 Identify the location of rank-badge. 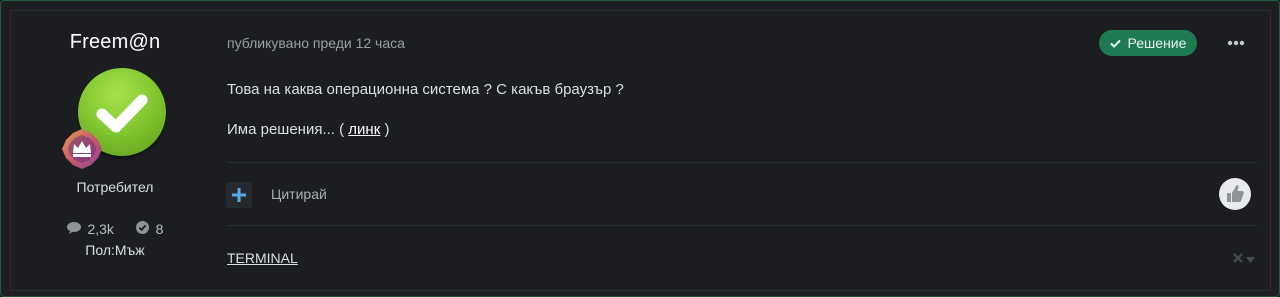
(82, 149).